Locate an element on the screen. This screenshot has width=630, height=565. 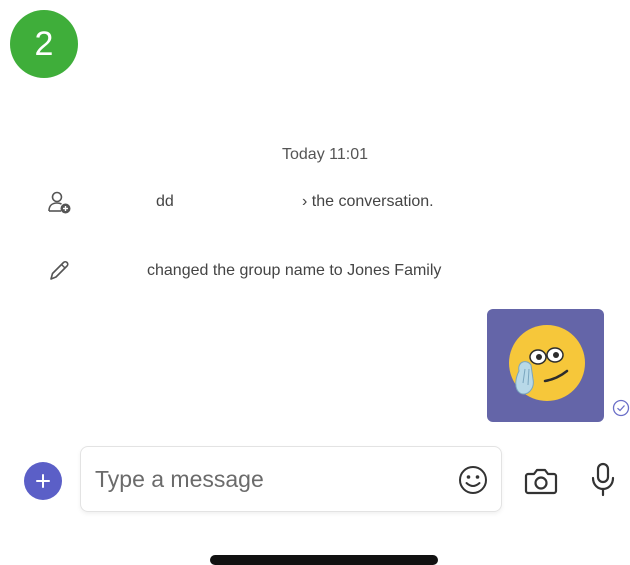
event-text: changed the group name to Jones Family is located at coordinates (294, 270).